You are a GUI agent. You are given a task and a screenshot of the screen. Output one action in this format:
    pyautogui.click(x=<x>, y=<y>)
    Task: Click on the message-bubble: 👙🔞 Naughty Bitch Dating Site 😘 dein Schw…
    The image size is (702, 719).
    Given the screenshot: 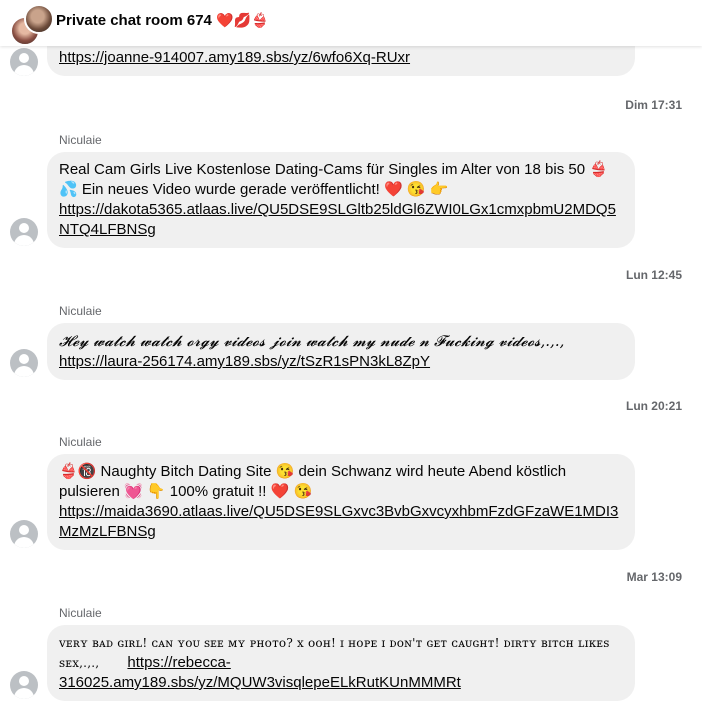 What is the action you would take?
    pyautogui.click(x=341, y=502)
    